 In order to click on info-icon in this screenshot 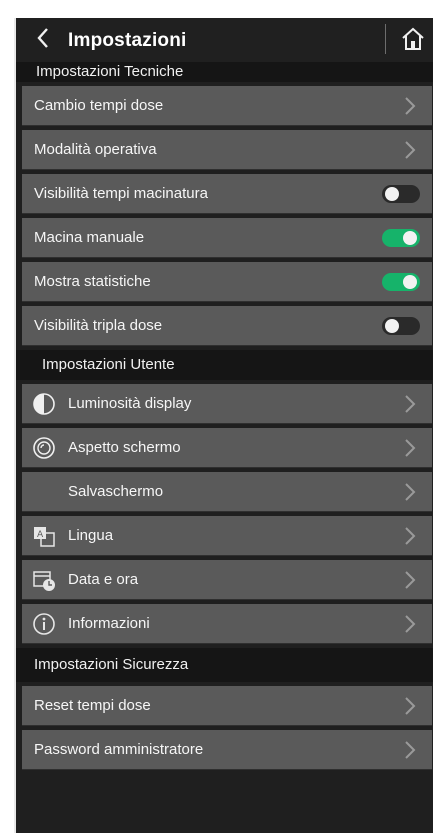, I will do `click(44, 624)`.